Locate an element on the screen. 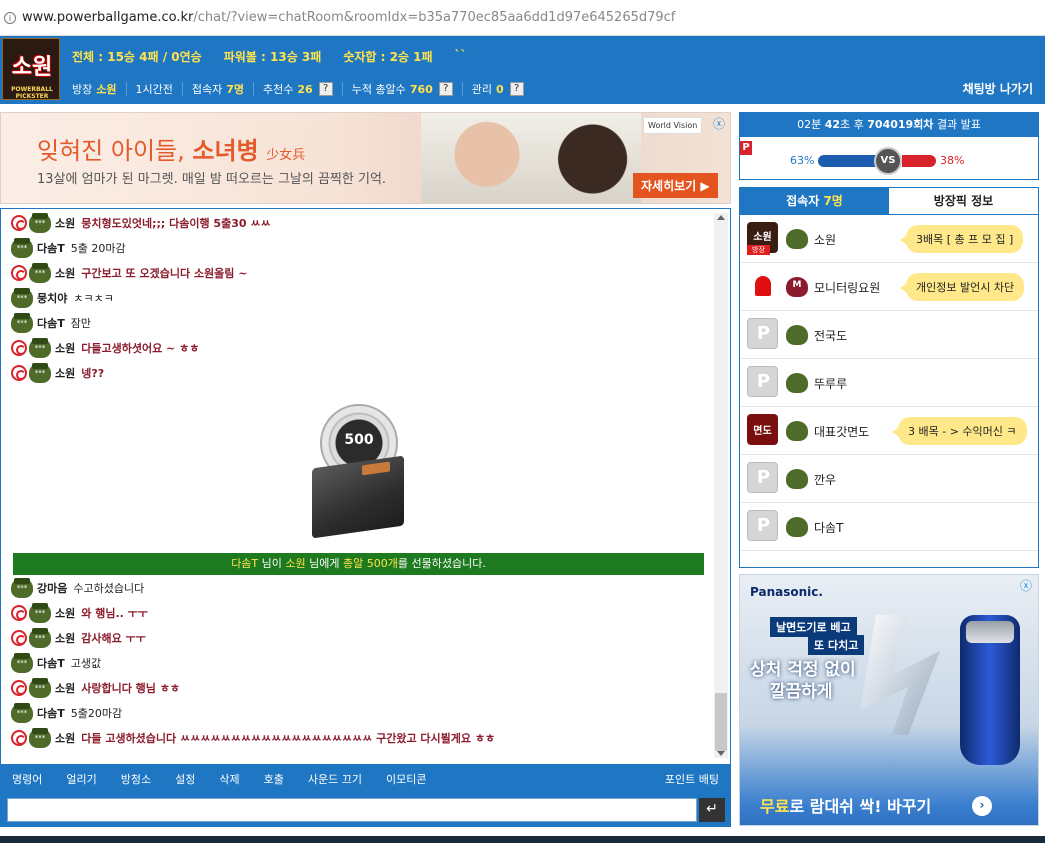 This screenshot has height=843, width=1045. ad-headline: 잊혀진 아이들, 소녀병 少女兵 is located at coordinates (171, 151).